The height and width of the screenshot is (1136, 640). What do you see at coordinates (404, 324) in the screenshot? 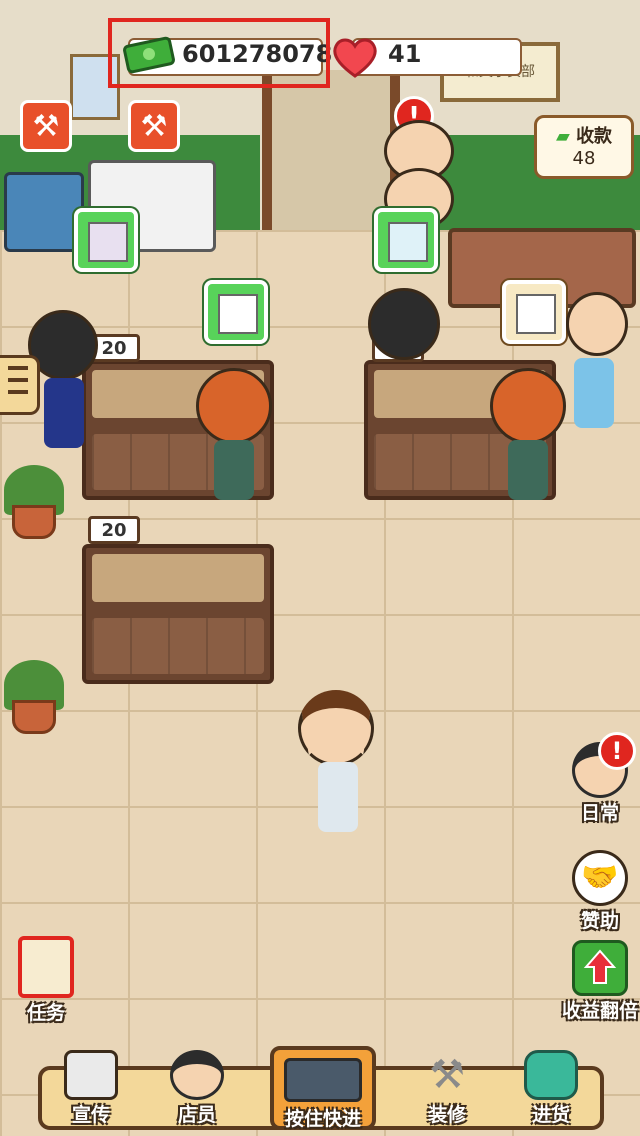
I see `customer` at bounding box center [404, 324].